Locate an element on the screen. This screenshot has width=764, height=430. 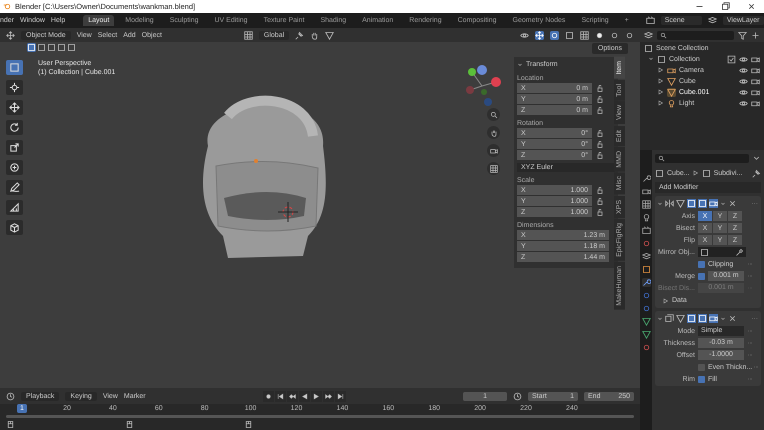
play-icon is located at coordinates (316, 396).